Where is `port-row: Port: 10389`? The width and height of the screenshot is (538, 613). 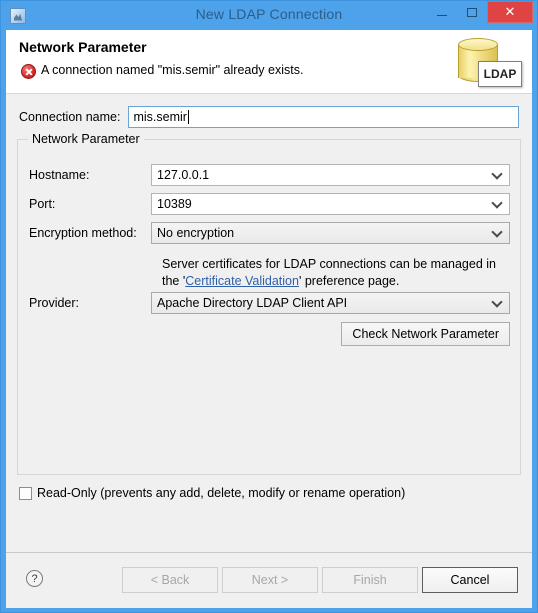
port-row: Port: 10389 is located at coordinates (269, 204).